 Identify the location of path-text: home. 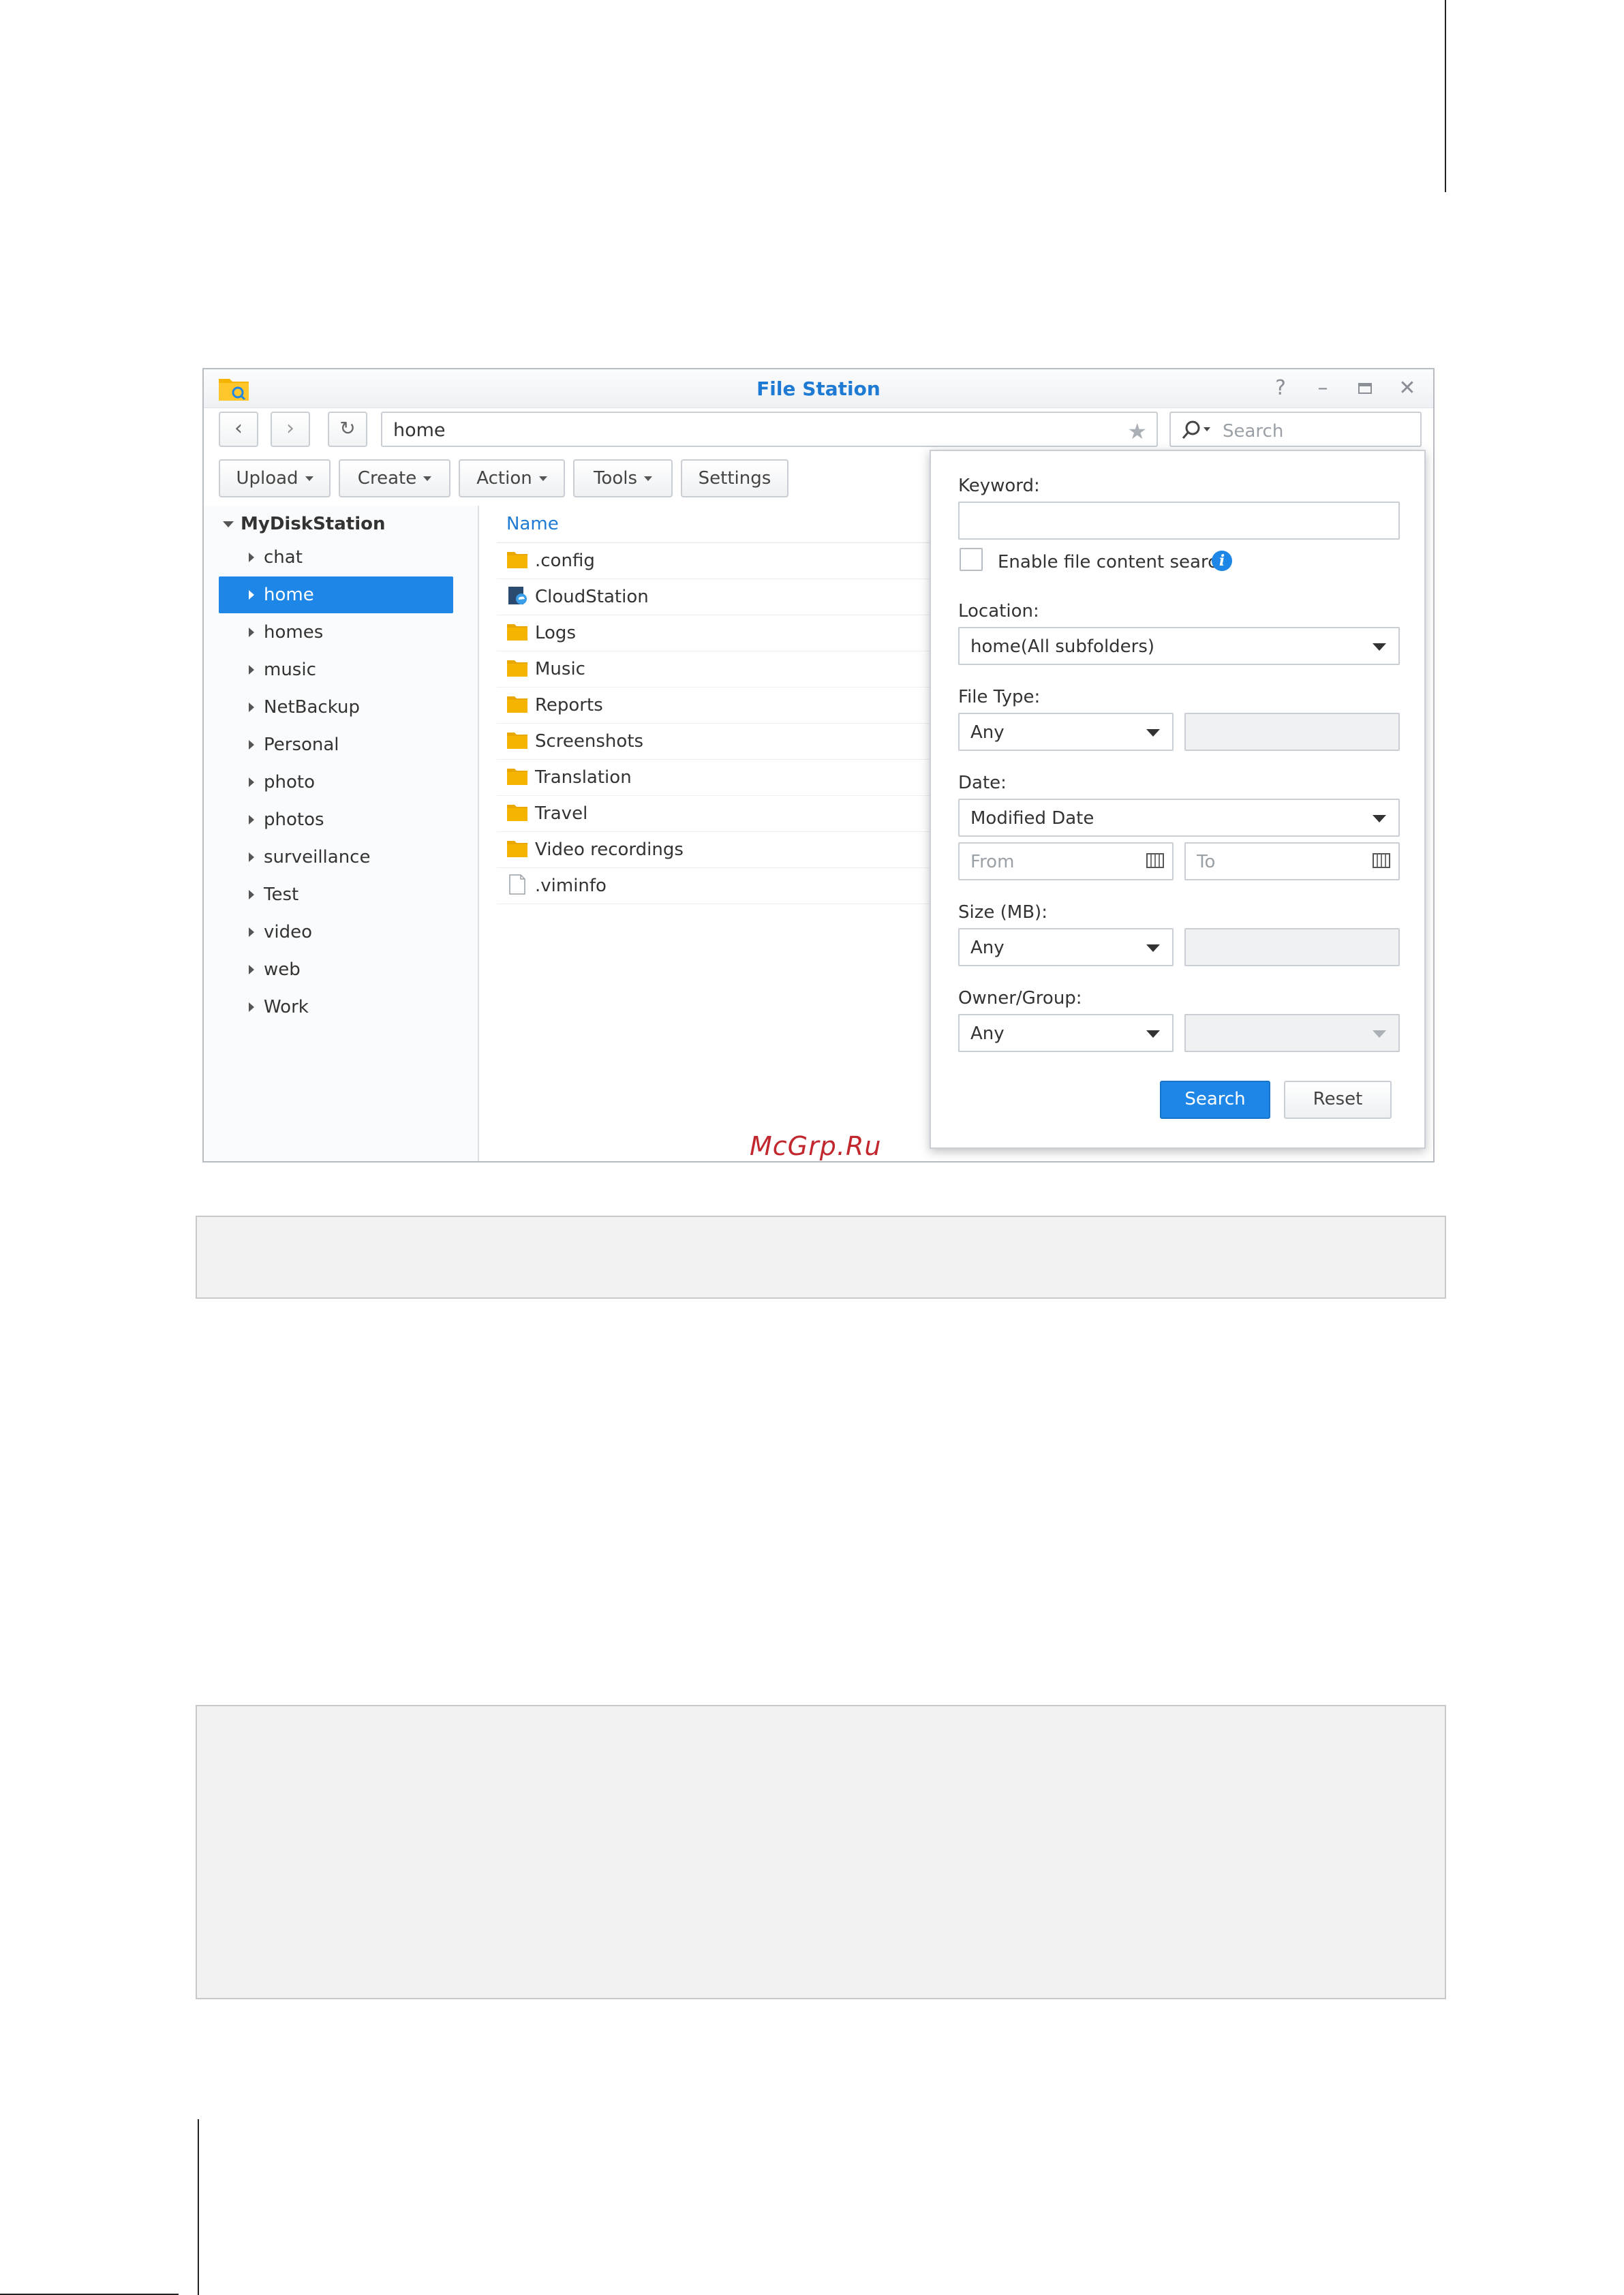
(419, 430).